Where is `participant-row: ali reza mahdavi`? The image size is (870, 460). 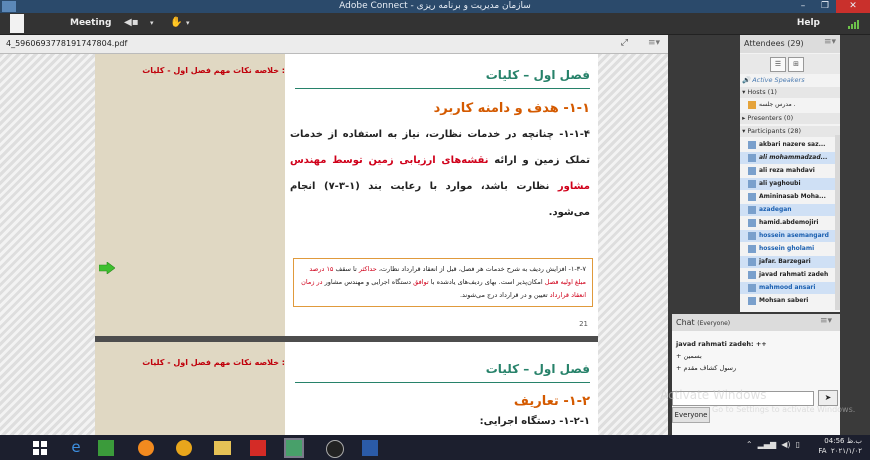 participant-row: ali reza mahdavi is located at coordinates (788, 171).